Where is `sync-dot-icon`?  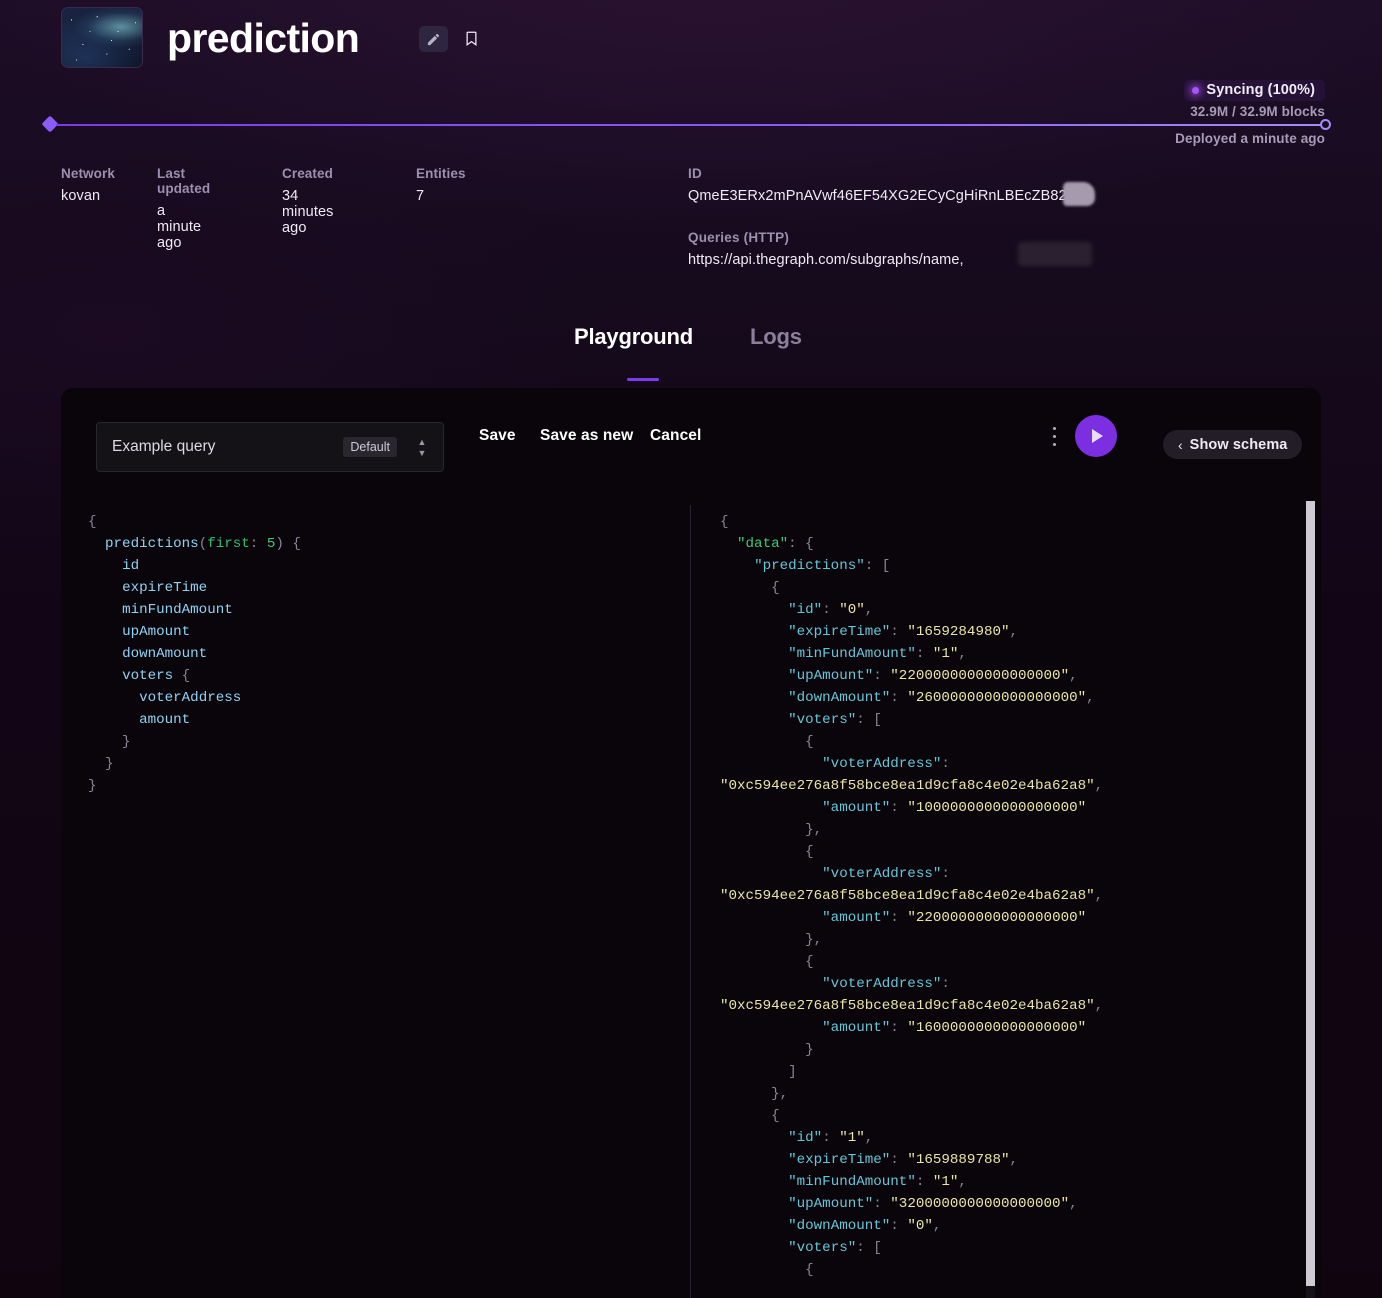
sync-dot-icon is located at coordinates (1196, 90).